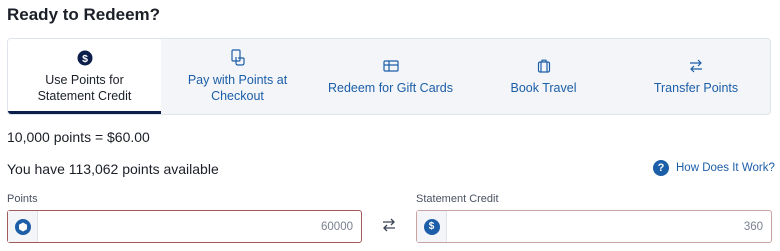  What do you see at coordinates (543, 88) in the screenshot?
I see `tab-label: Book Travel` at bounding box center [543, 88].